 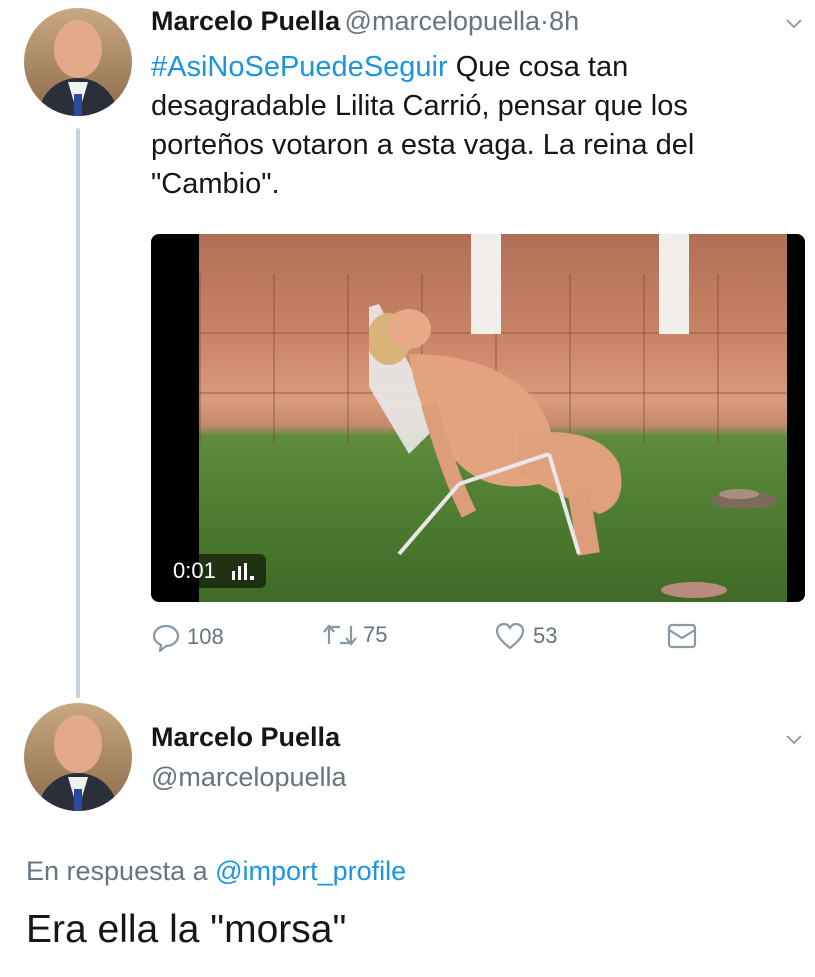 I want to click on author-handle: @marcelopuella, so click(x=443, y=21).